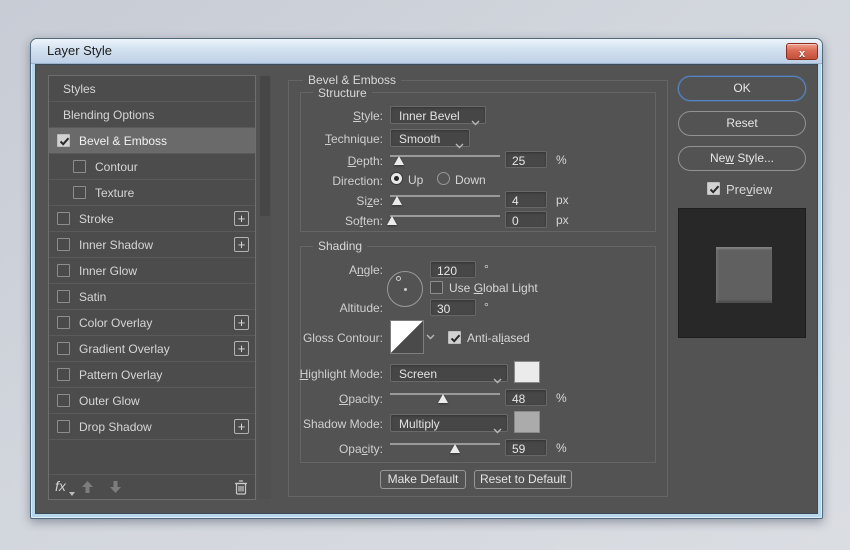 Image resolution: width=850 pixels, height=550 pixels. What do you see at coordinates (63, 322) in the screenshot?
I see `color-overlay-checkbox` at bounding box center [63, 322].